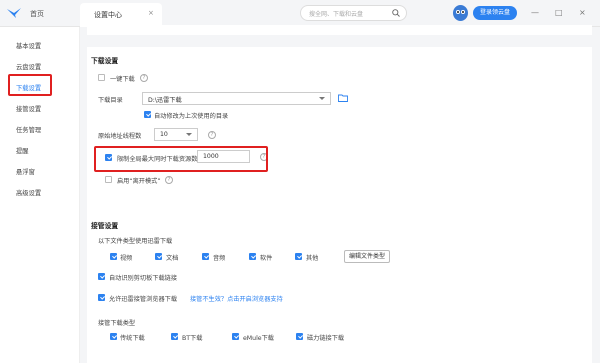  I want to click on download-dir-select: D:\迅雷下载, so click(236, 98).